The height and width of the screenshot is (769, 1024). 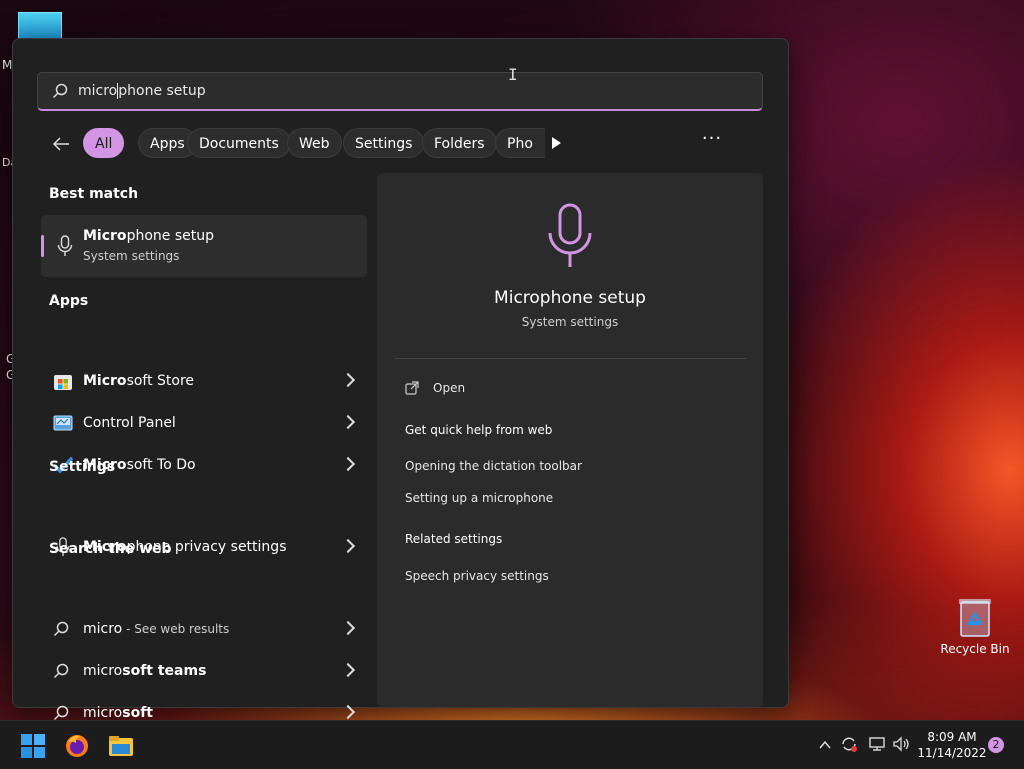 I want to click on desktop-label-fragment: M, so click(x=7, y=65).